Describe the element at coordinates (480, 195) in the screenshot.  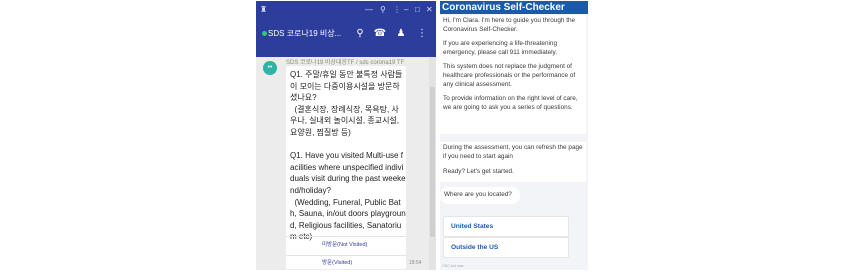
I see `bot-message-question: Where are you located?` at that location.